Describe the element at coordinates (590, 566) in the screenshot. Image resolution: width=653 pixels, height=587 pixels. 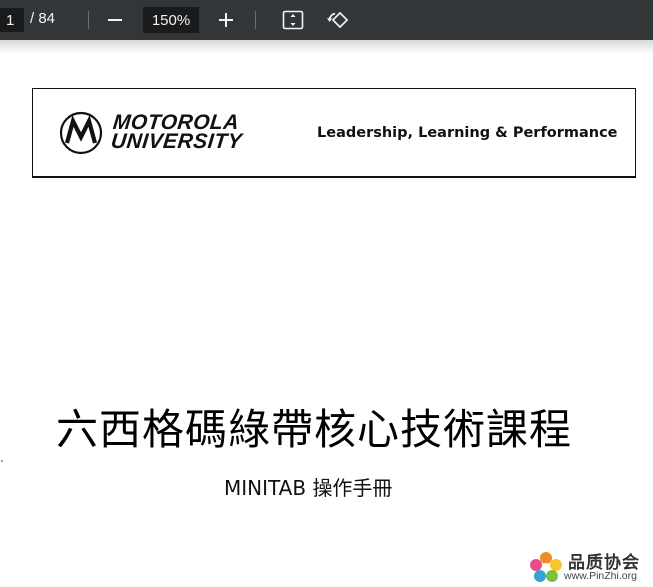
I see `site-watermark: 品质协会 www.PinZhi.org` at that location.